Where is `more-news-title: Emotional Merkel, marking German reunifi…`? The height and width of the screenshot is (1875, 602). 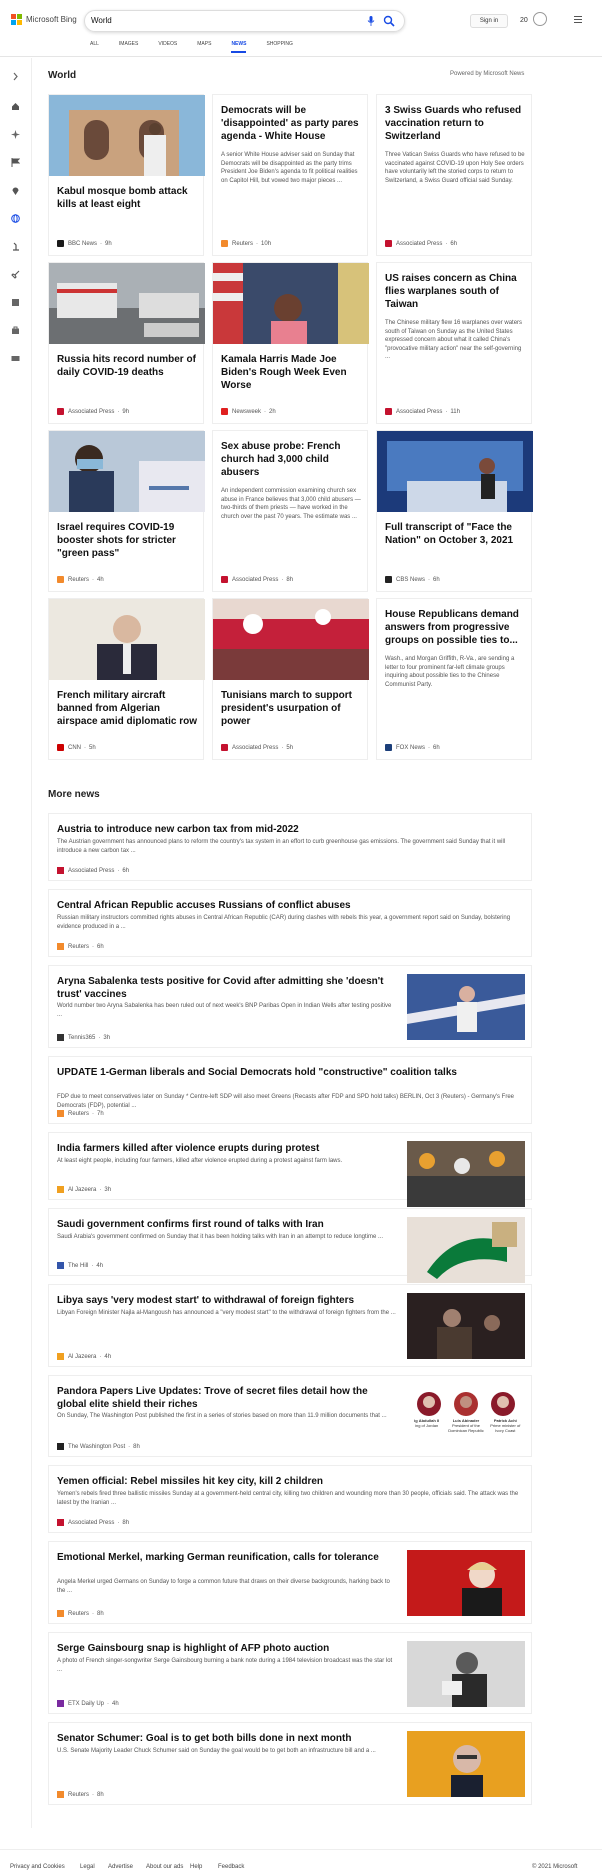
more-news-title: Emotional Merkel, marking German reunifi… is located at coordinates (227, 1557).